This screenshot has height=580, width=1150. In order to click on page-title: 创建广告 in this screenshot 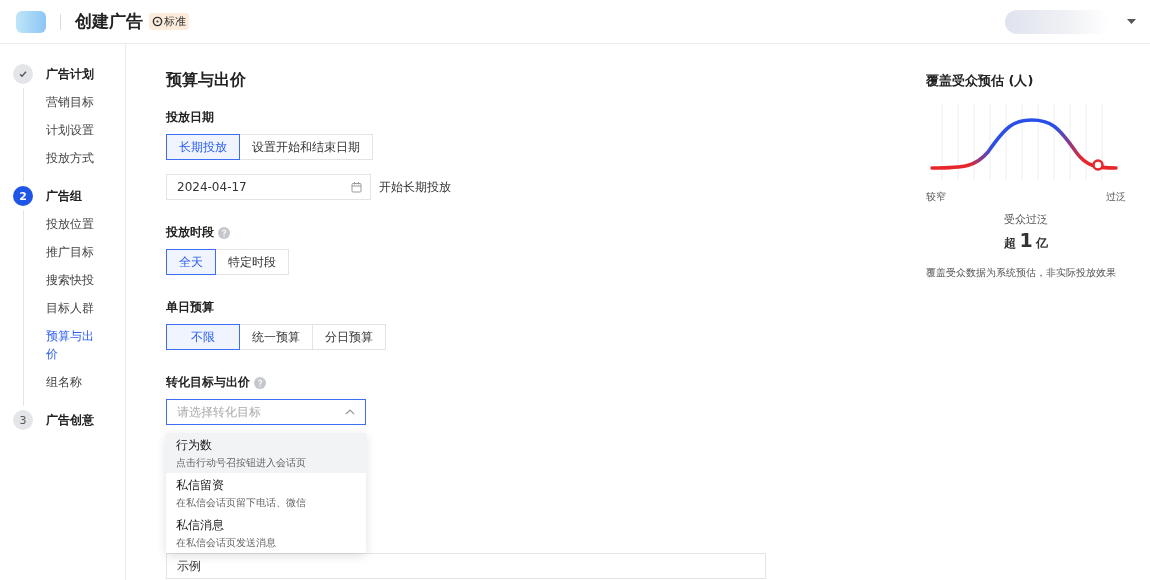, I will do `click(109, 21)`.